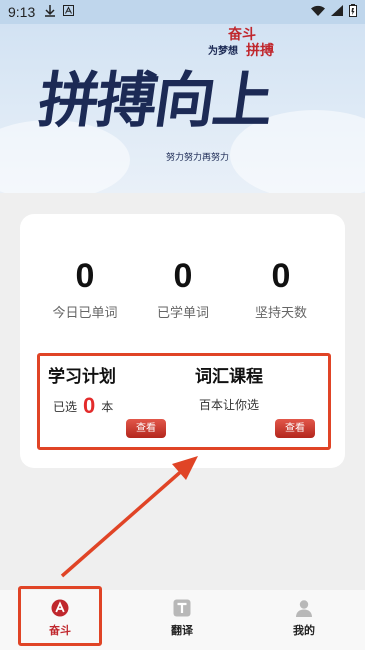 This screenshot has height=650, width=365. I want to click on nav-item-translate: 翻译, so click(182, 618).